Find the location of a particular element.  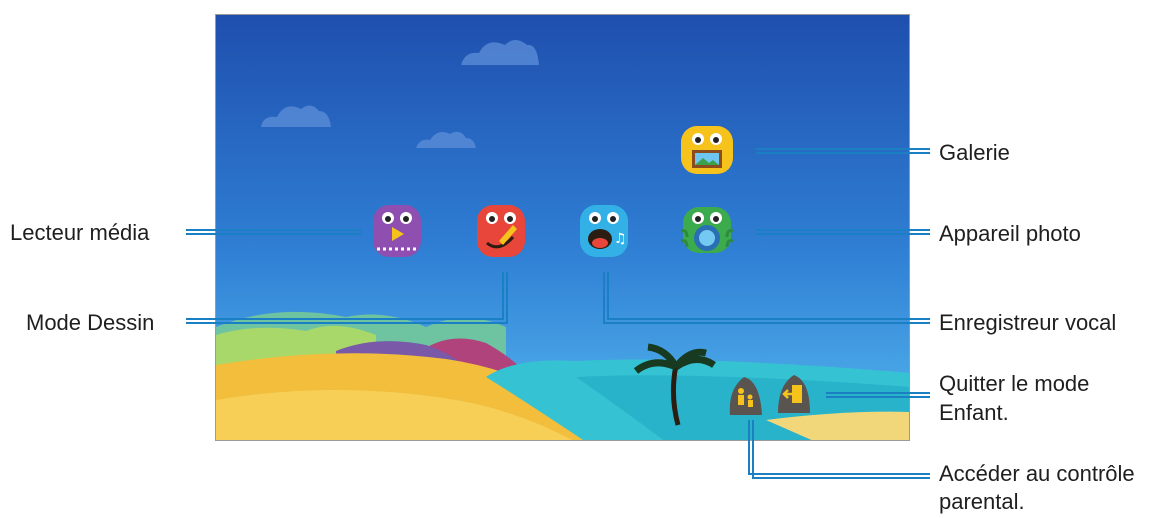

drawing-mode-icon is located at coordinates (501, 231).